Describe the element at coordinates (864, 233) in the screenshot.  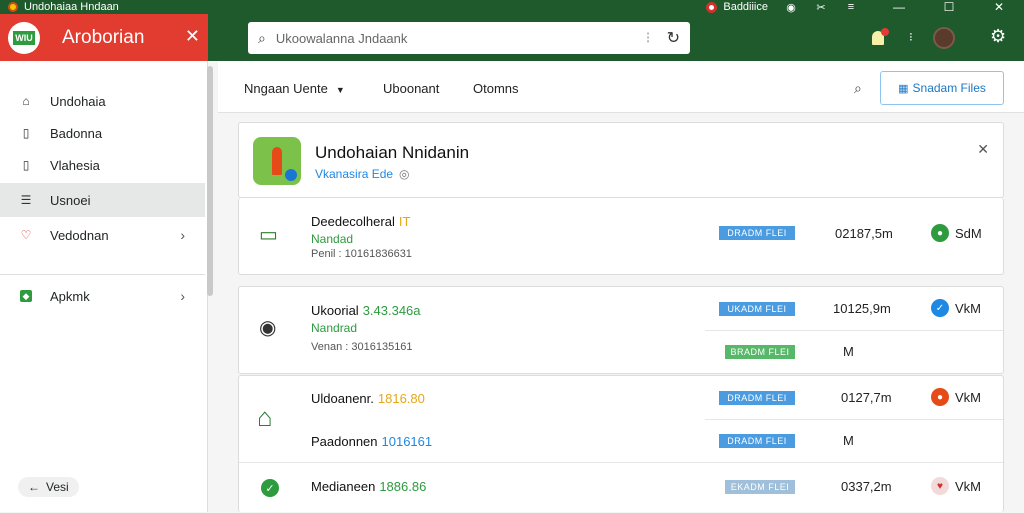
I see `file-size: 02187,5m` at that location.